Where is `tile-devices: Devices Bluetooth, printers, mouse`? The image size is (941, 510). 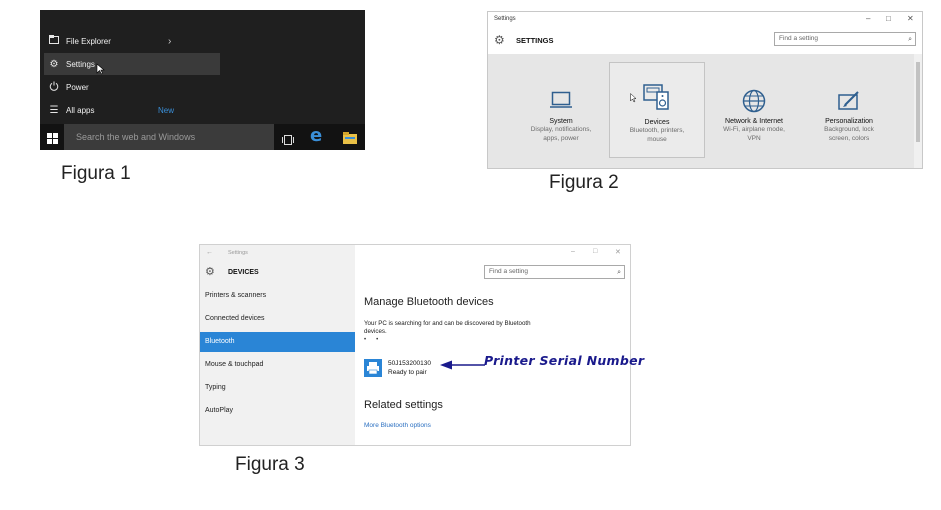
tile-devices: Devices Bluetooth, printers, mouse is located at coordinates (657, 110).